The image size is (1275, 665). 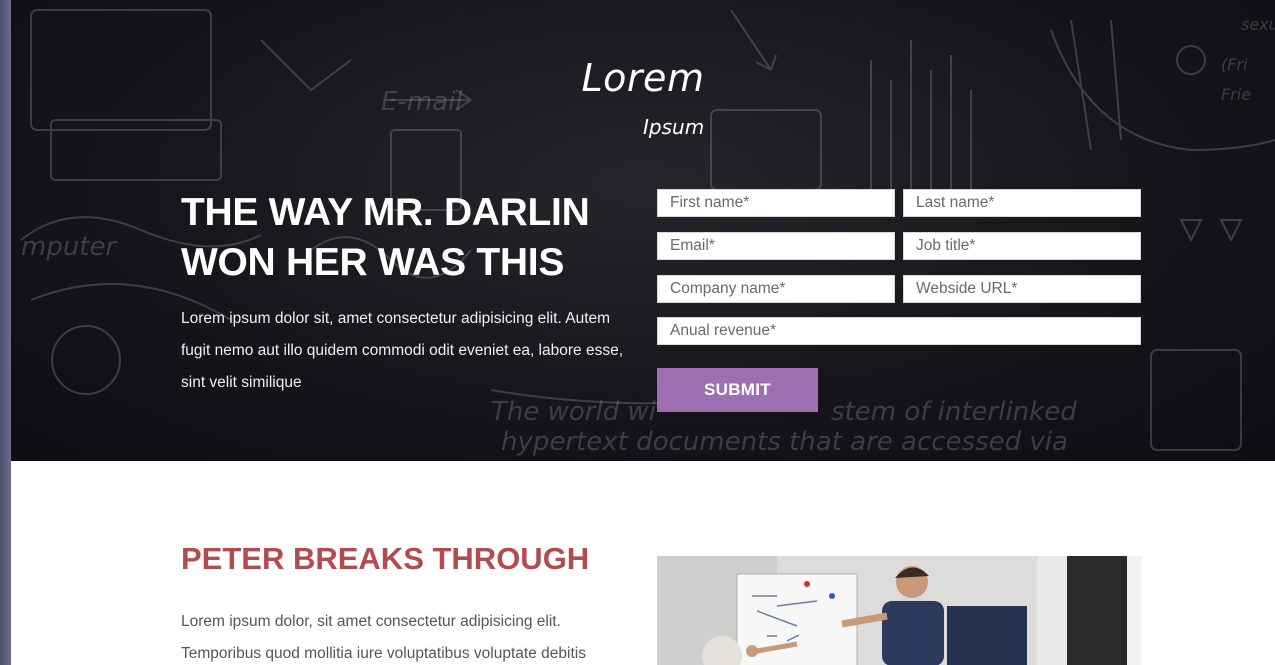 I want to click on presentation-photo-drawing, so click(x=899, y=610).